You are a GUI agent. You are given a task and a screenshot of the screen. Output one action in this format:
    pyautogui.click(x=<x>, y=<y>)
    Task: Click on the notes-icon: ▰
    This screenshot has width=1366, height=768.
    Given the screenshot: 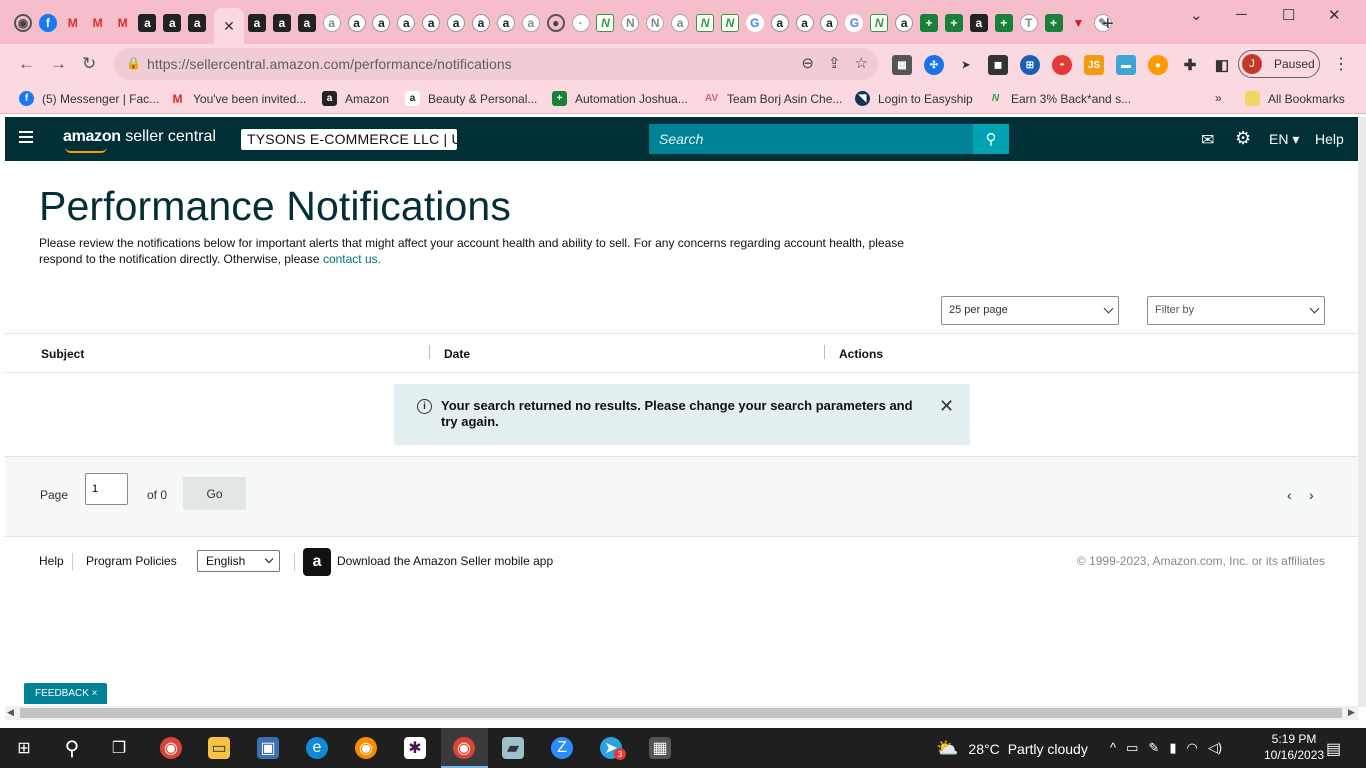 What is the action you would take?
    pyautogui.click(x=513, y=748)
    